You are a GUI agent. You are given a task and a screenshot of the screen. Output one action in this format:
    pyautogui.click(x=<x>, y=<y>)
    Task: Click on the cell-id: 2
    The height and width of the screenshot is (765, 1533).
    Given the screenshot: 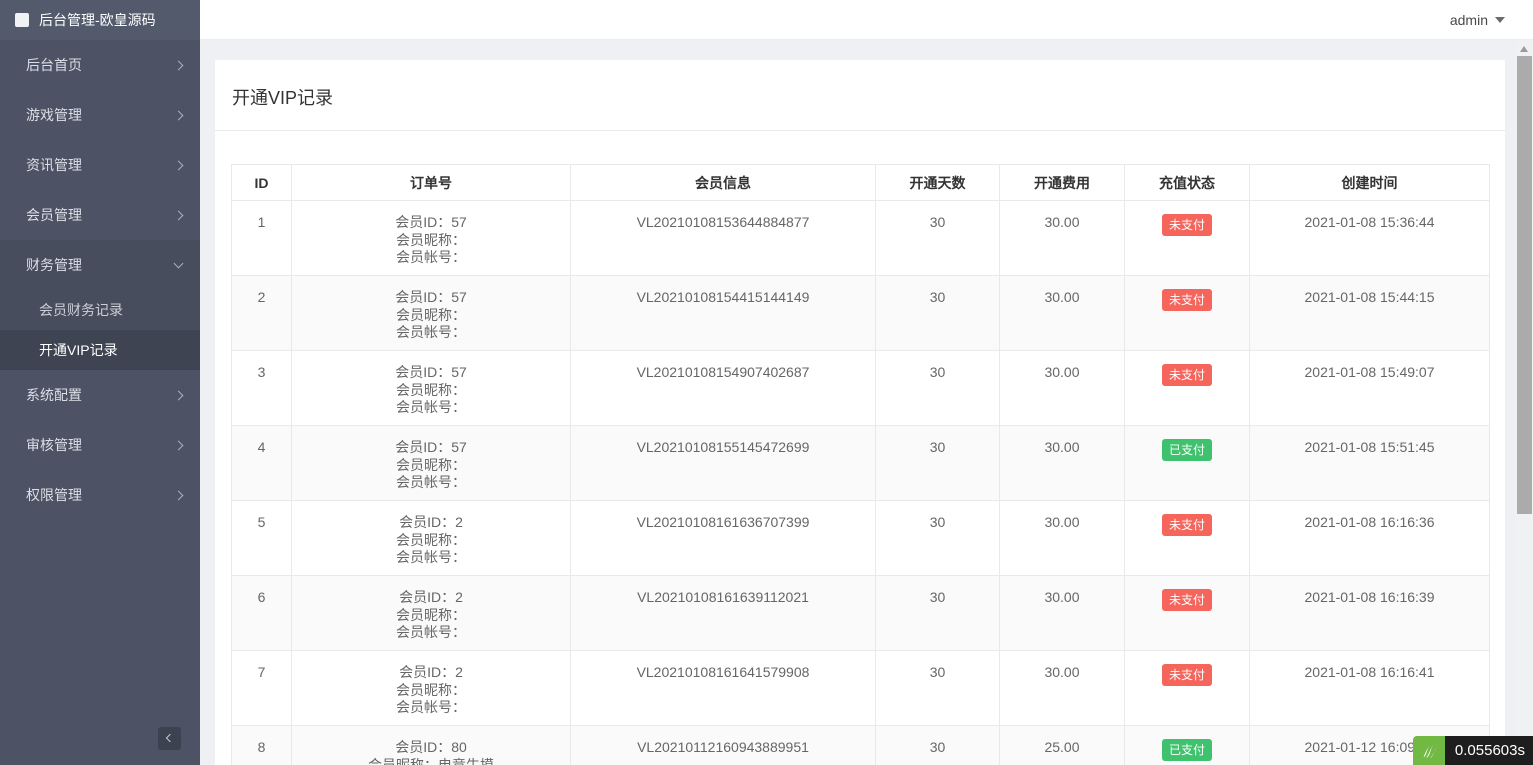 What is the action you would take?
    pyautogui.click(x=261, y=313)
    